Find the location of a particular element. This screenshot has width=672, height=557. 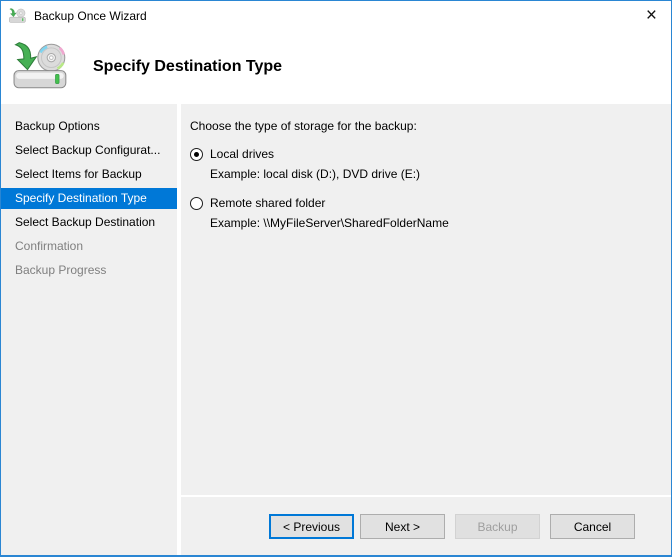

local-drives-label: Local drives is located at coordinates (242, 154).